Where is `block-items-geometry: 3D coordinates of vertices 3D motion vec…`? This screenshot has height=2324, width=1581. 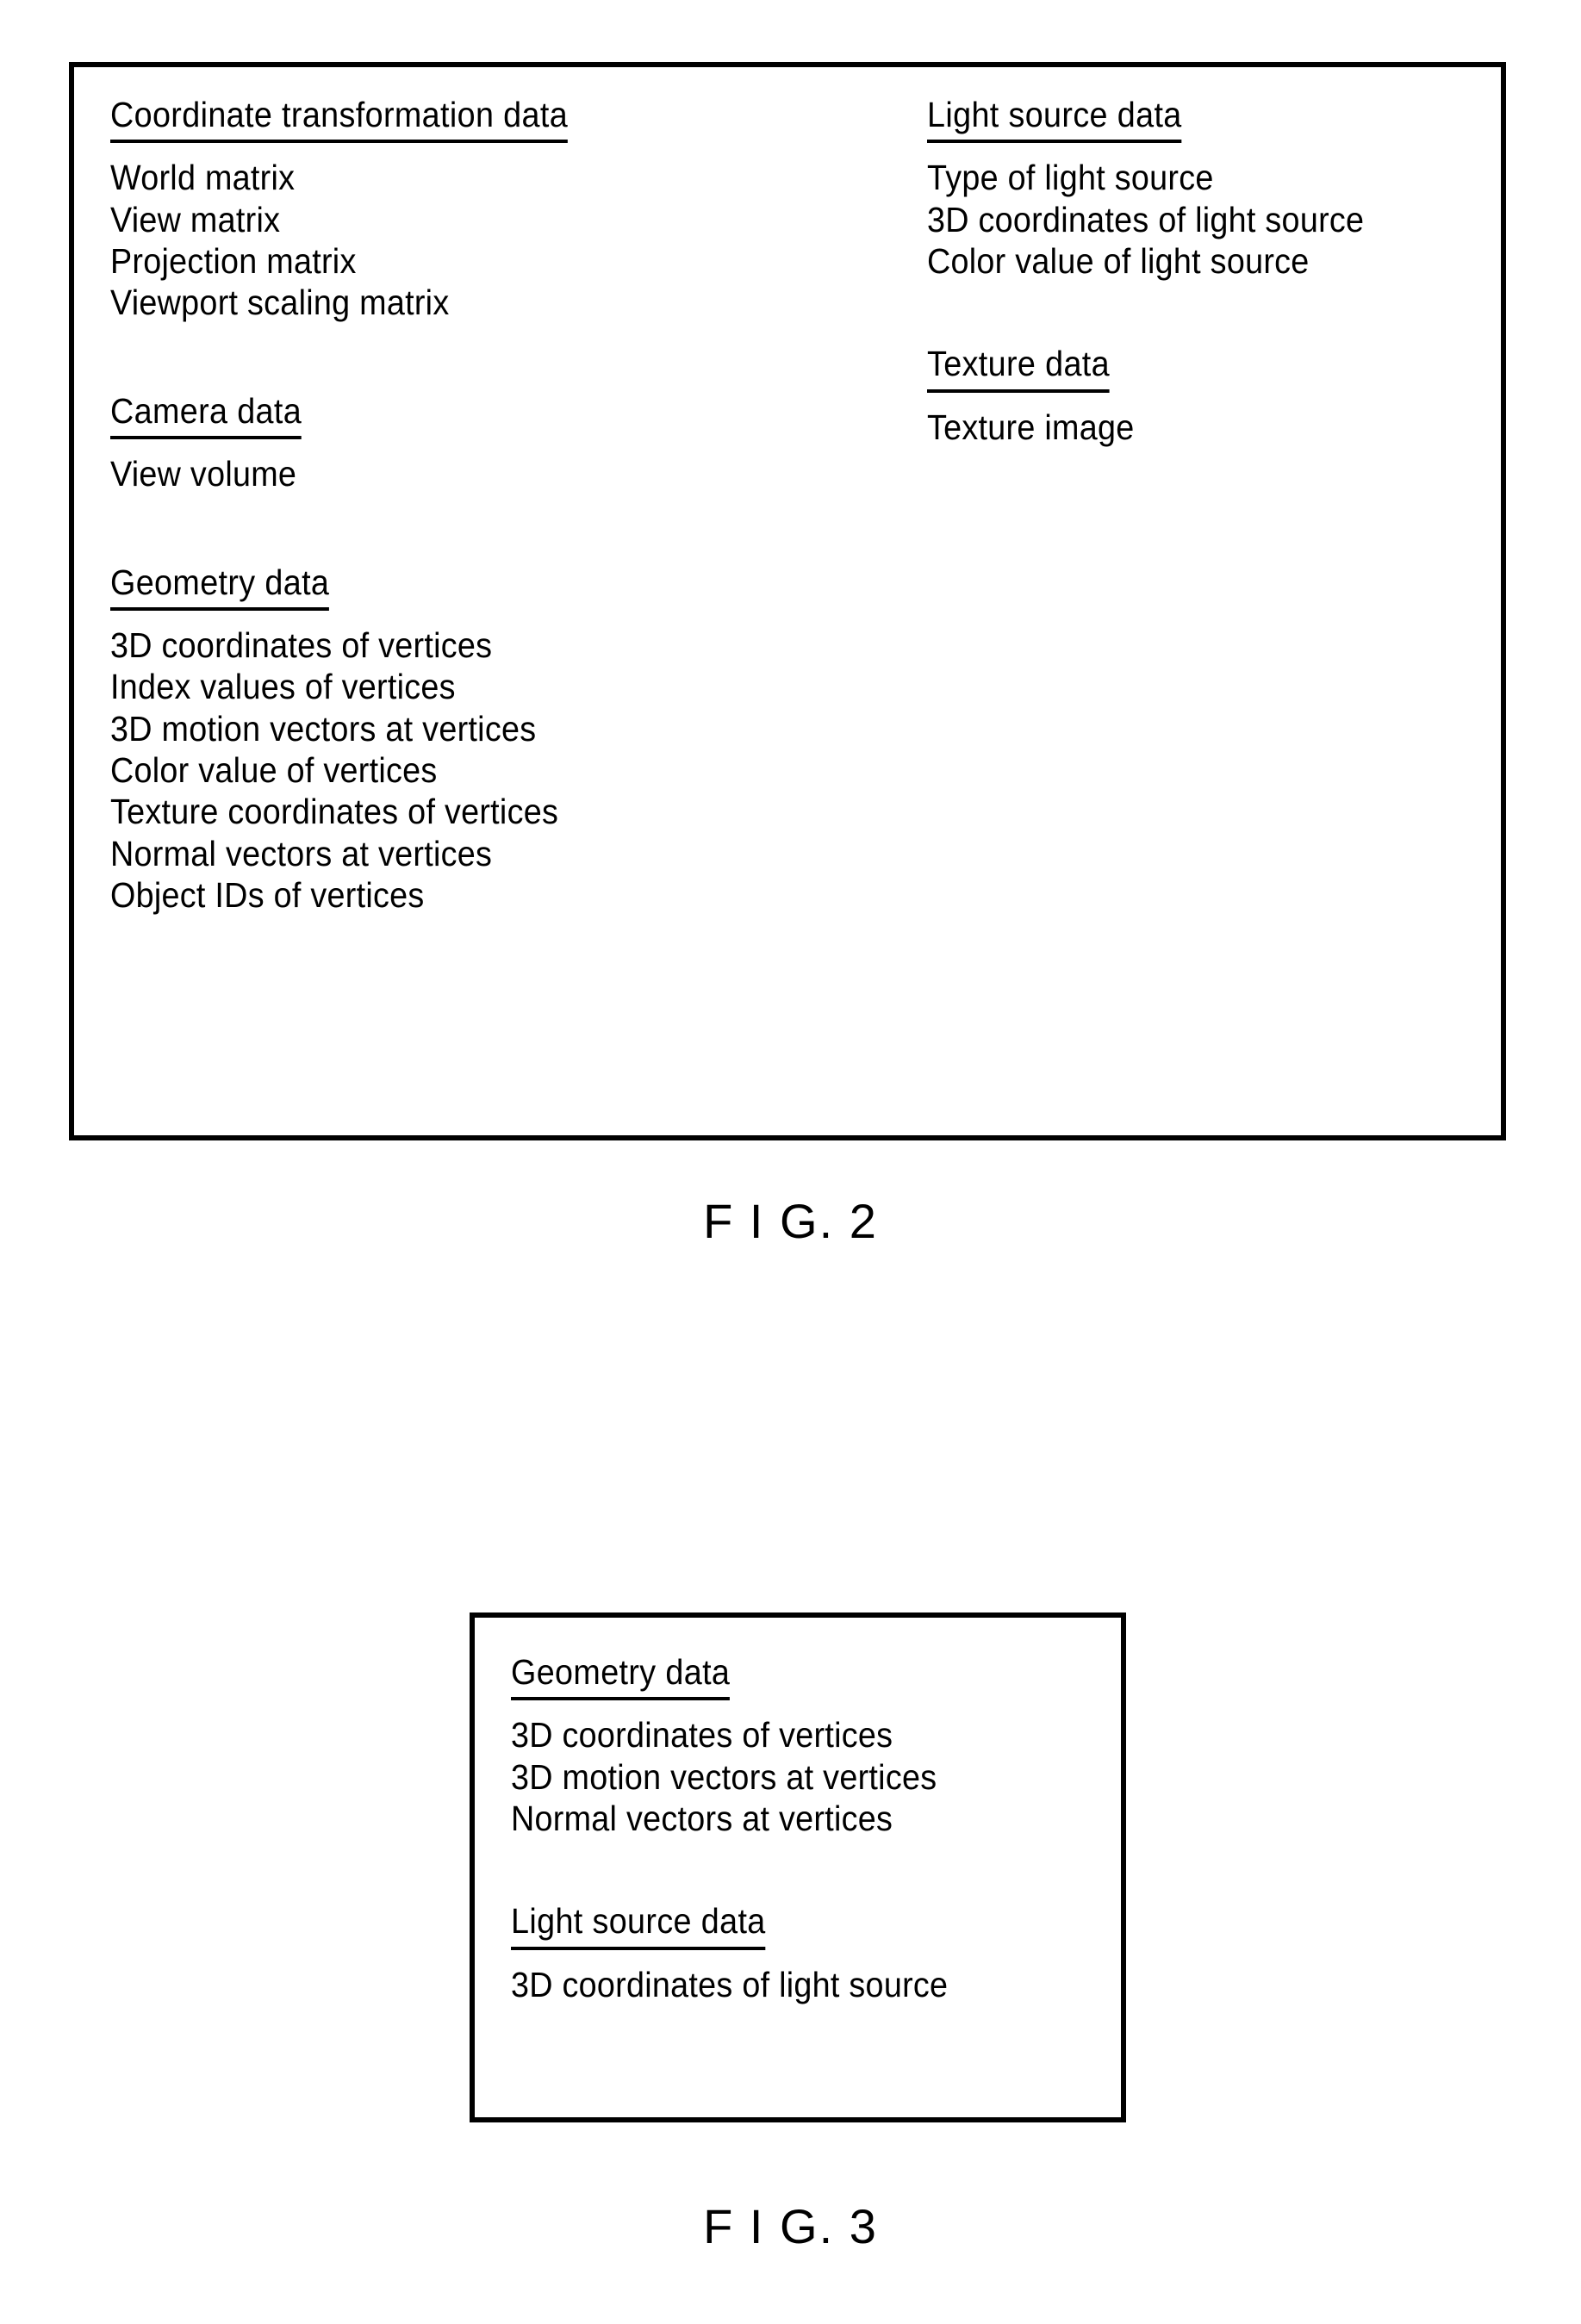 block-items-geometry: 3D coordinates of vertices 3D motion vec… is located at coordinates (808, 1776).